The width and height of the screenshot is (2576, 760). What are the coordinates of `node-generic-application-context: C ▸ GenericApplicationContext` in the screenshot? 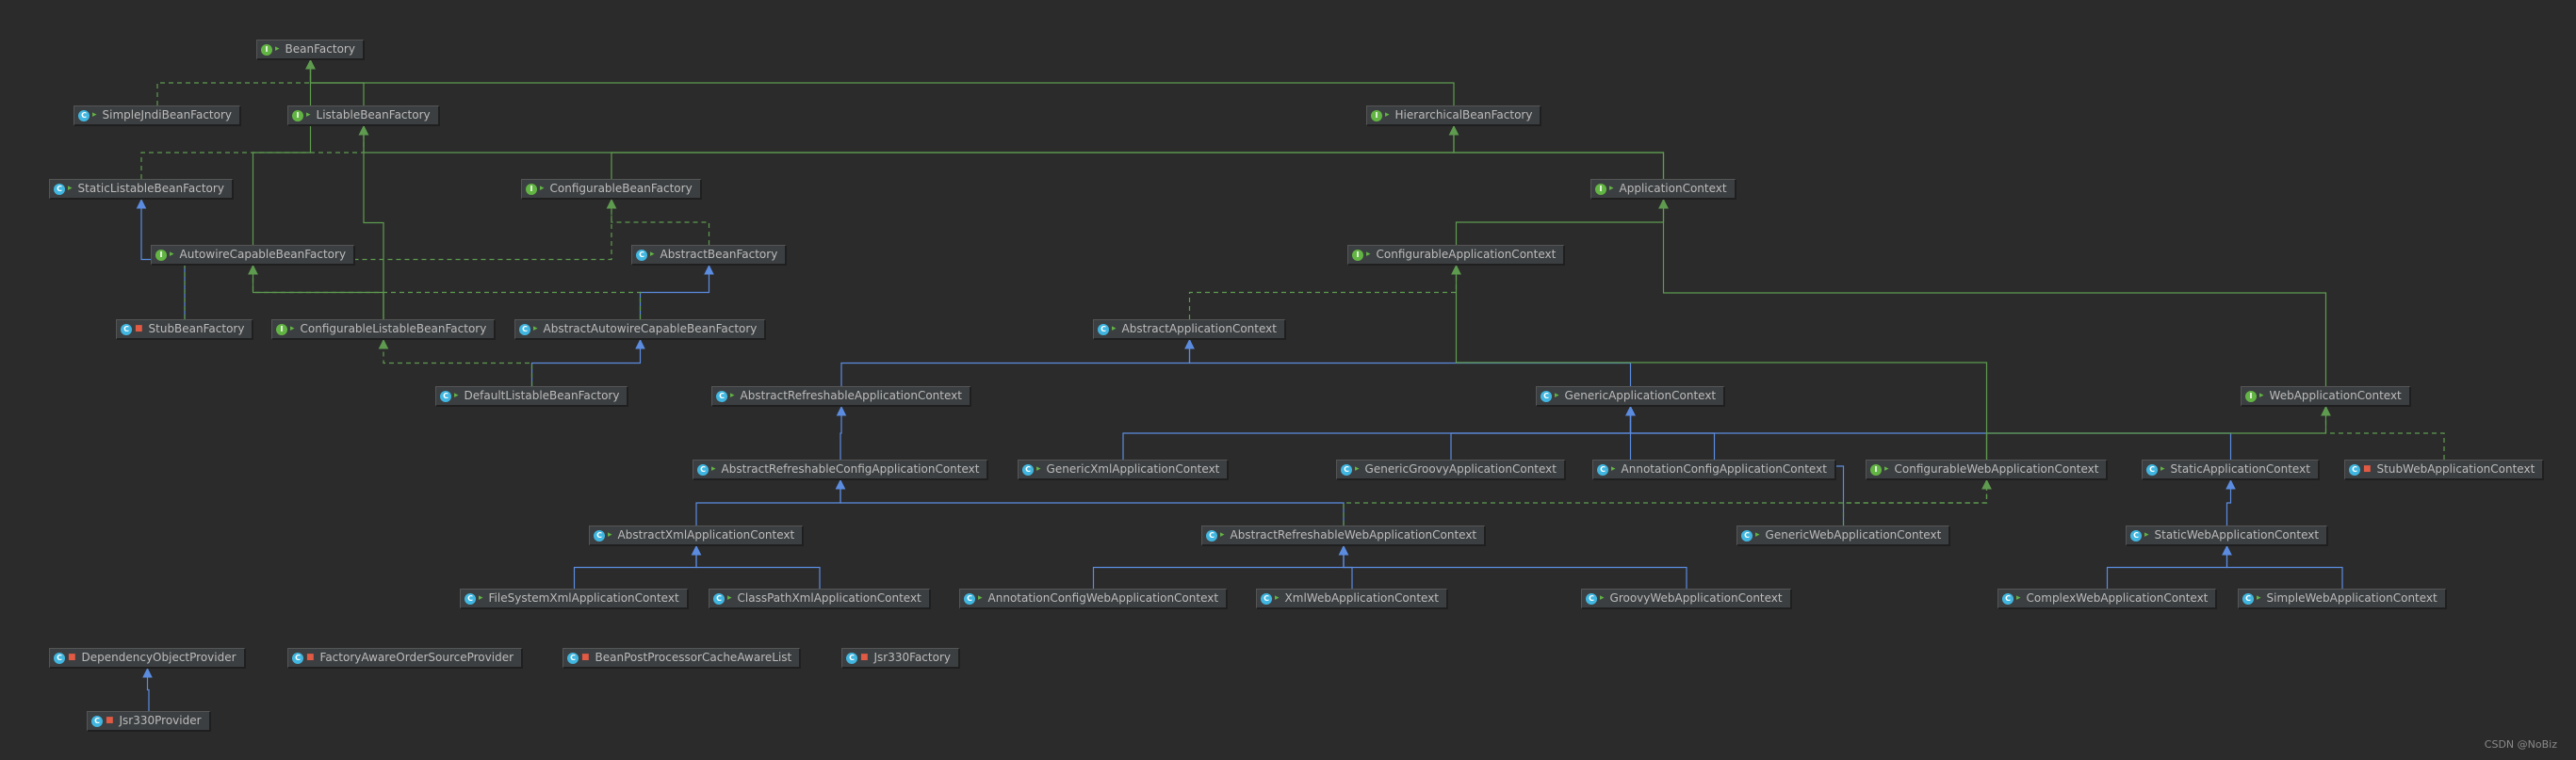 It's located at (1631, 396).